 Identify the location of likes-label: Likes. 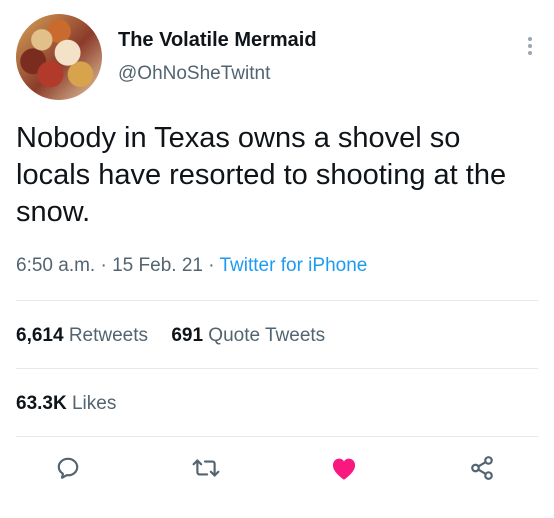
(94, 403).